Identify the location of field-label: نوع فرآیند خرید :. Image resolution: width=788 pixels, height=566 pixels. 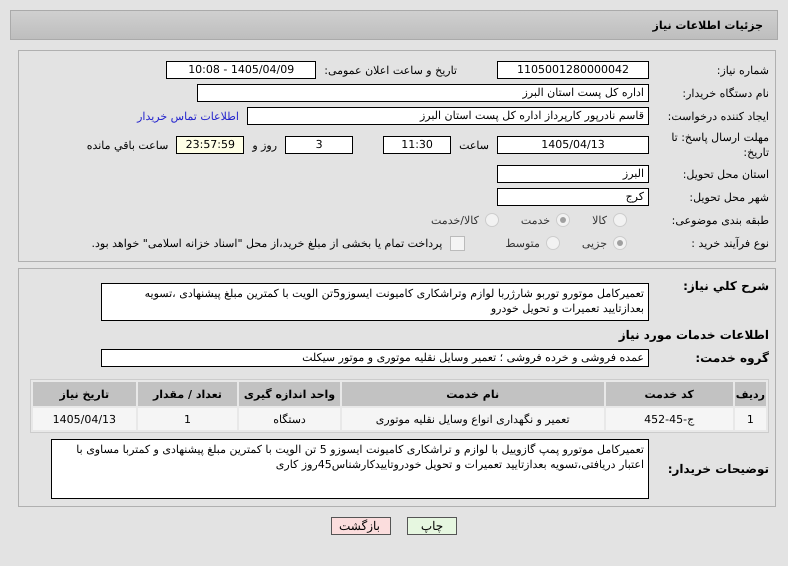
(730, 243).